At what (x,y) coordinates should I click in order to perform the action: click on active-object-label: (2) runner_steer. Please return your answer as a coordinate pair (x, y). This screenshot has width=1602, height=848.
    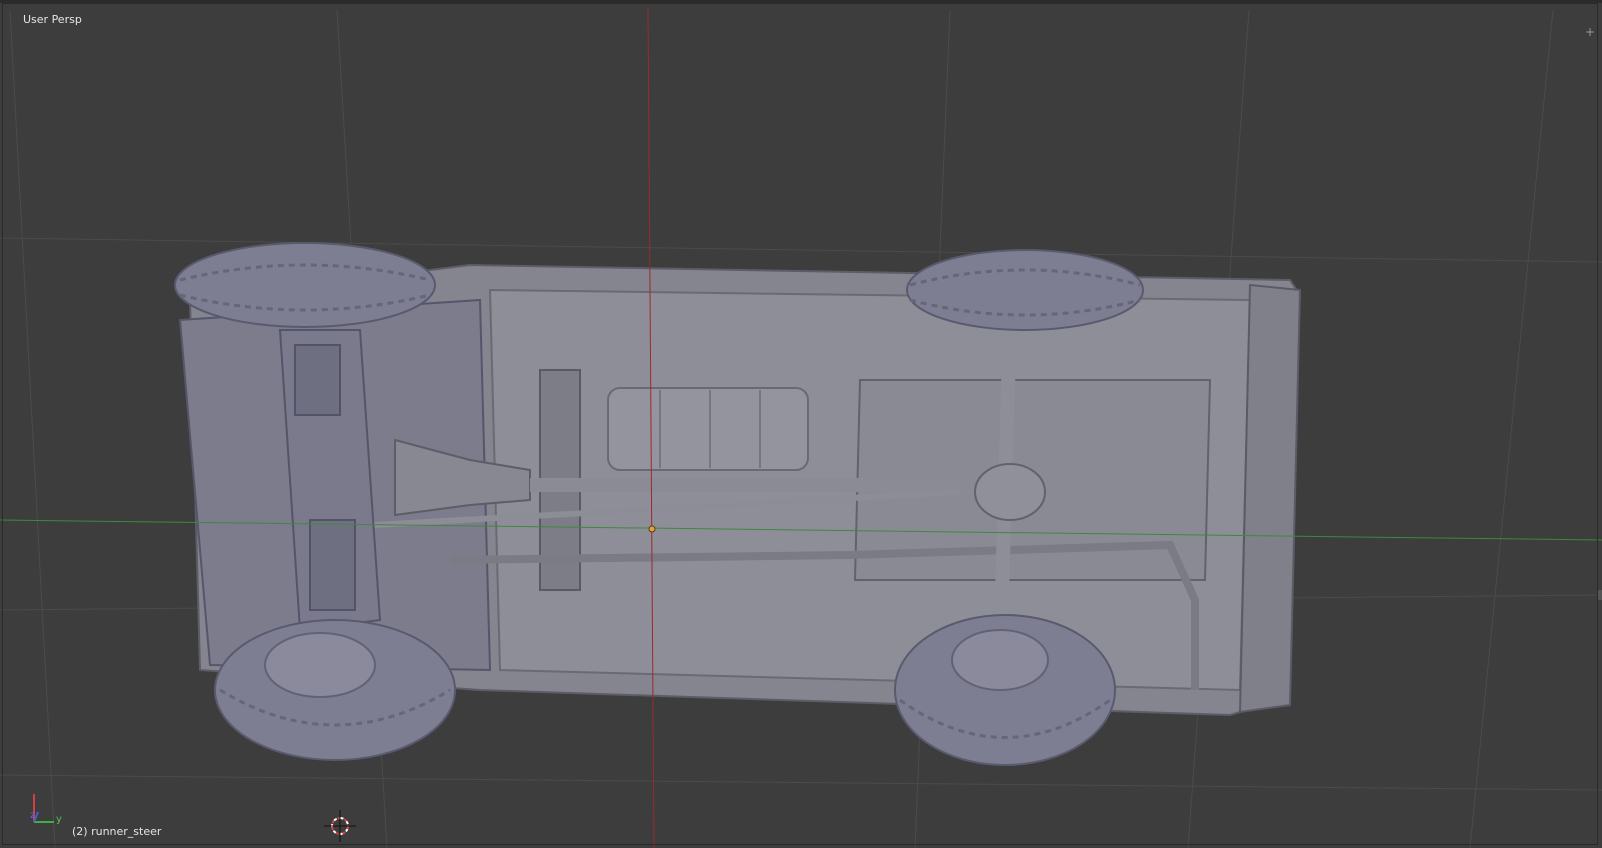
    Looking at the image, I should click on (117, 831).